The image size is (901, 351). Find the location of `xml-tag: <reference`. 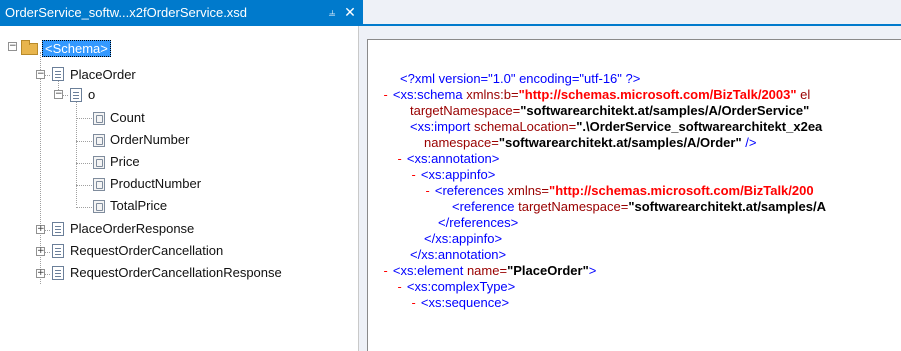

xml-tag: <reference is located at coordinates (485, 206).